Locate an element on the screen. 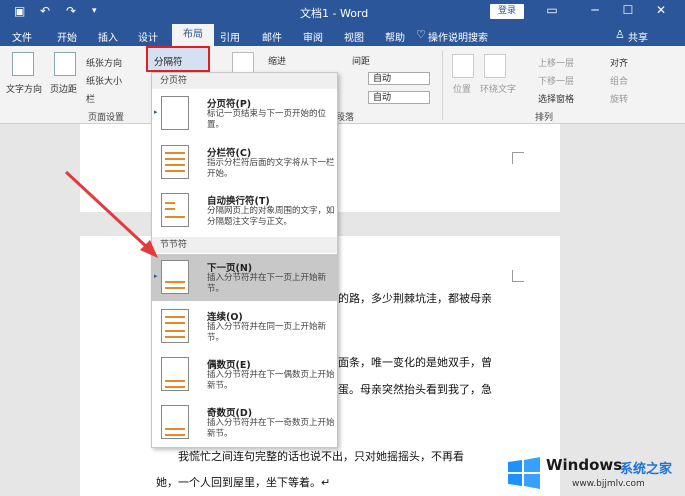 The height and width of the screenshot is (496, 685). position-icon is located at coordinates (463, 66).